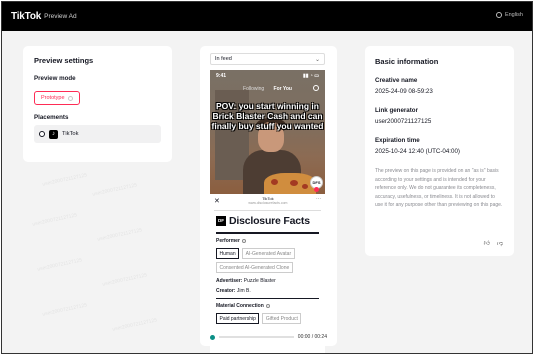 Image resolution: width=534 pixels, height=355 pixels. What do you see at coordinates (397, 140) in the screenshot?
I see `expiration-time-label: Expiration time` at bounding box center [397, 140].